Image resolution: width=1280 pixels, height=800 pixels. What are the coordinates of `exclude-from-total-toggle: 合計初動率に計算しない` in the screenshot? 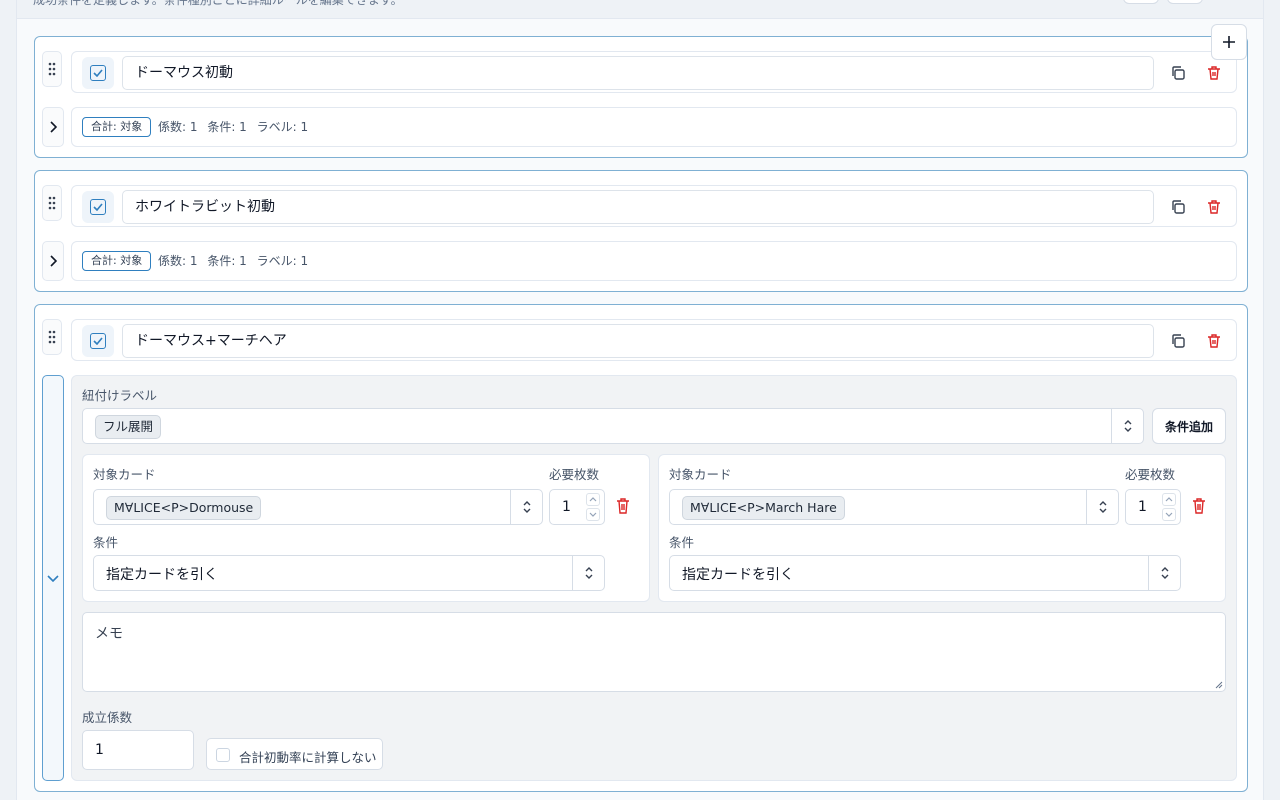 It's located at (294, 754).